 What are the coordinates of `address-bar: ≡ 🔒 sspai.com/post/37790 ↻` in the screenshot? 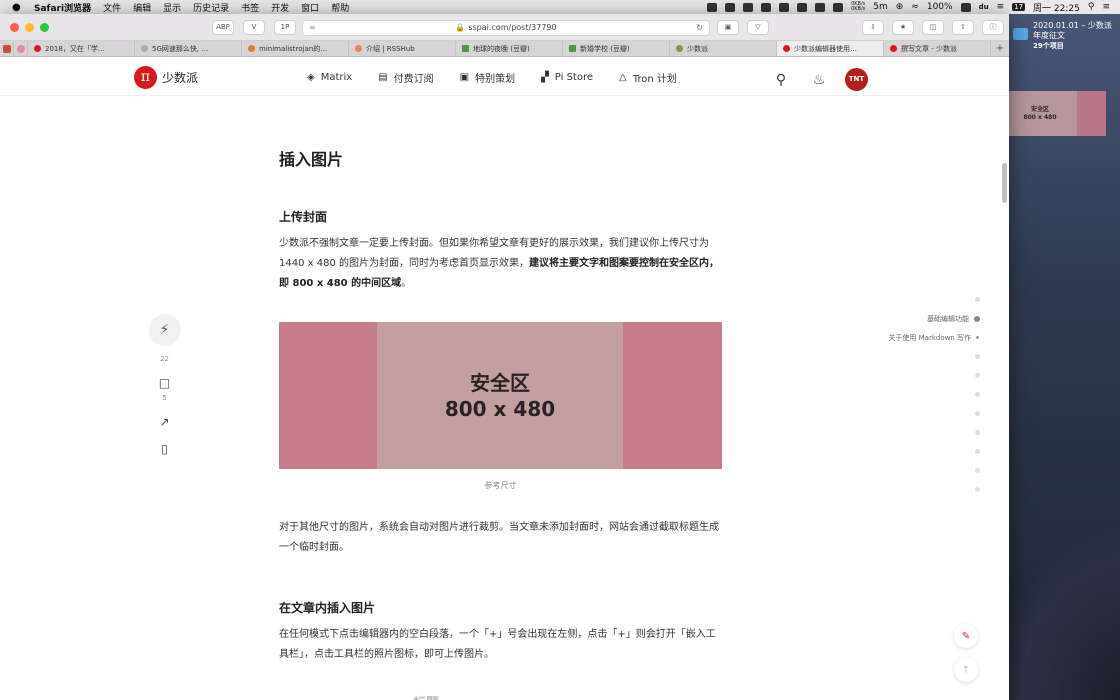 It's located at (506, 28).